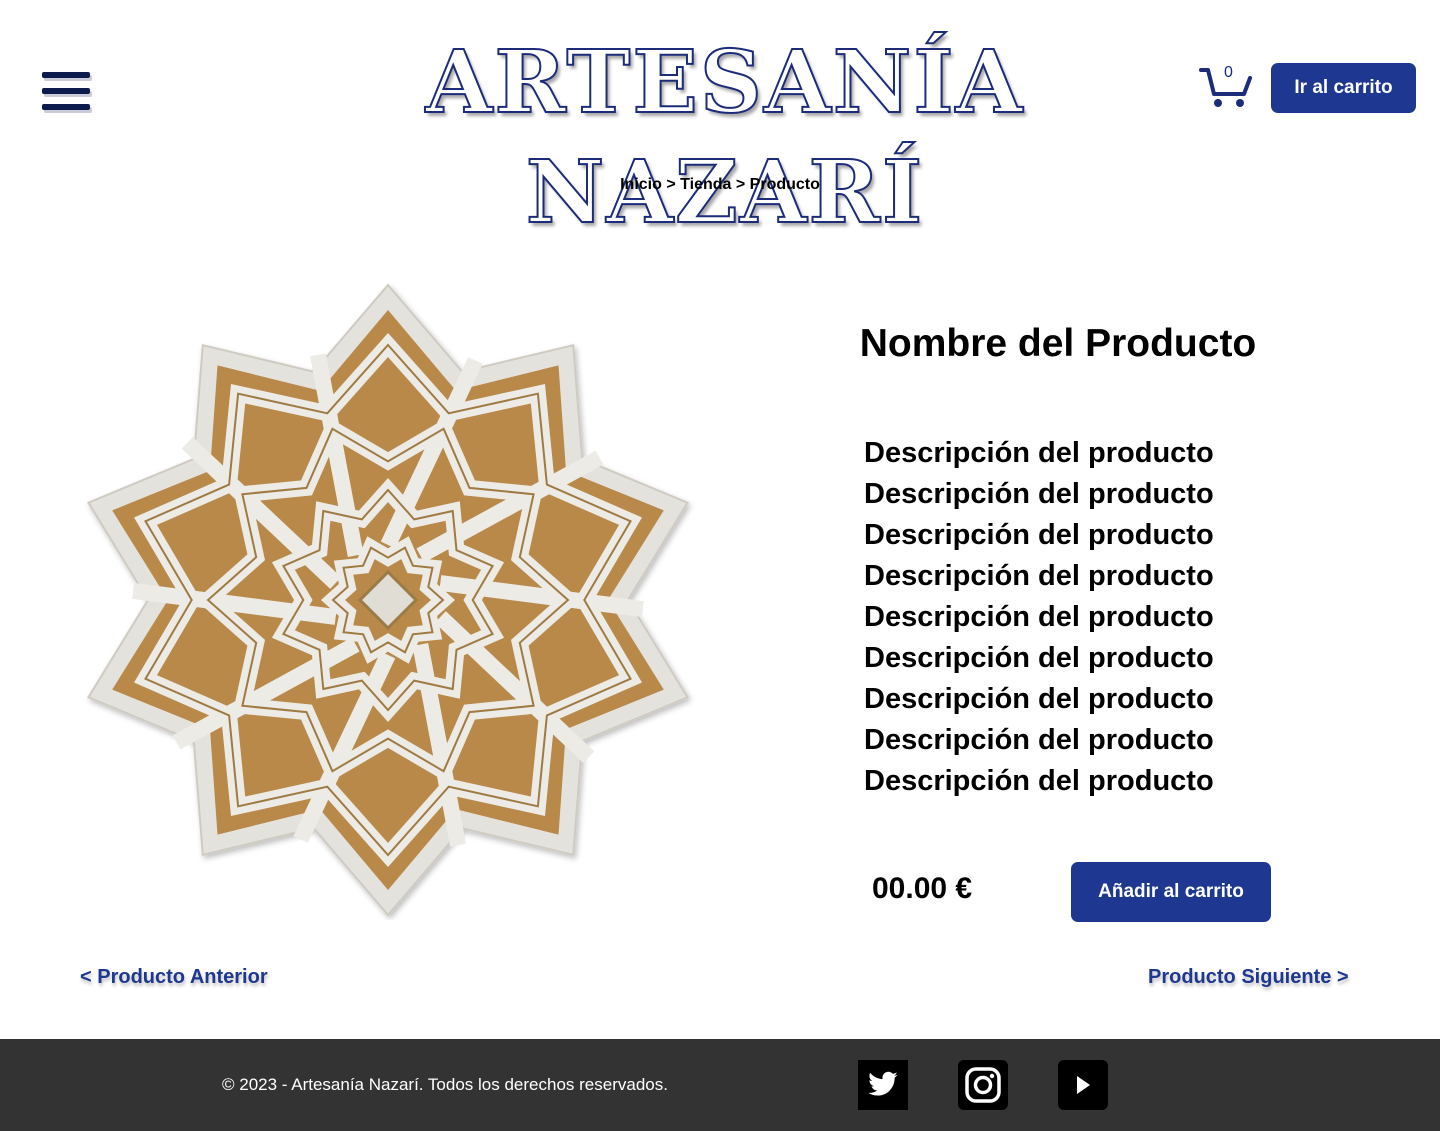 The height and width of the screenshot is (1131, 1440). I want to click on instagram-icon, so click(983, 1085).